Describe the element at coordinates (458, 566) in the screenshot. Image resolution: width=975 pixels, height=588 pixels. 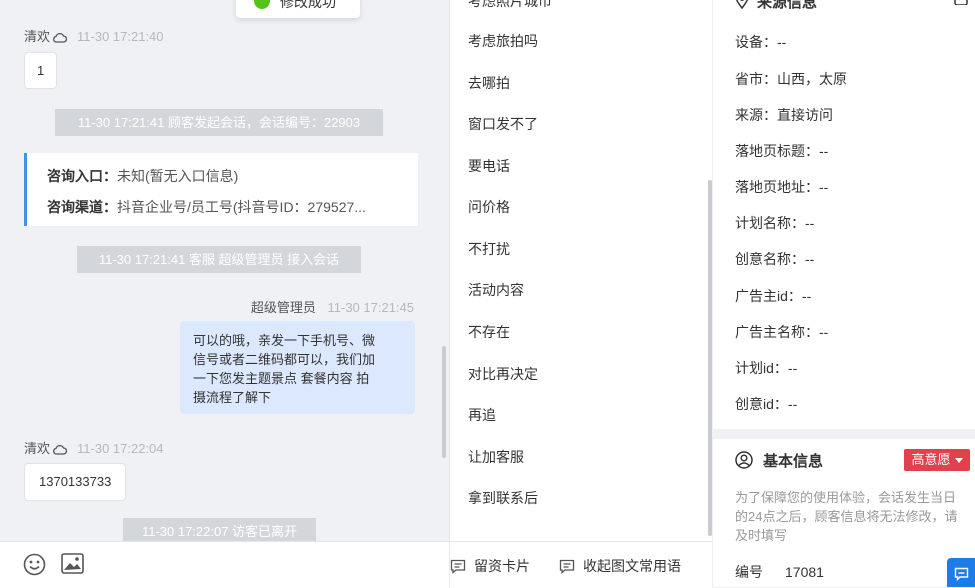
I see `card-icon` at that location.